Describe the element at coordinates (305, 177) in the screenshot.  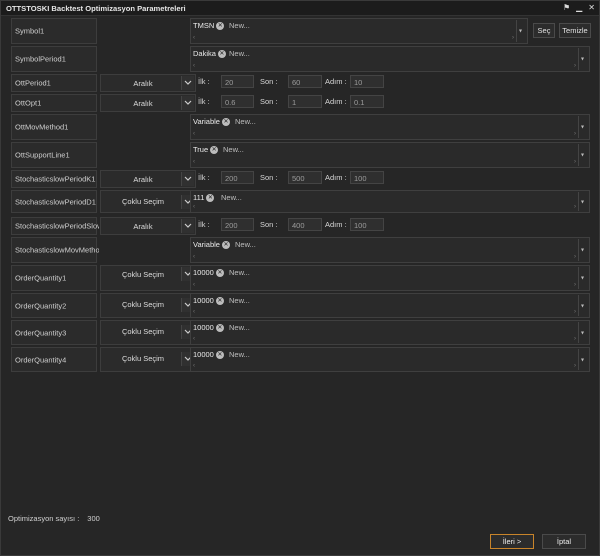
I see `son-input: 500` at that location.